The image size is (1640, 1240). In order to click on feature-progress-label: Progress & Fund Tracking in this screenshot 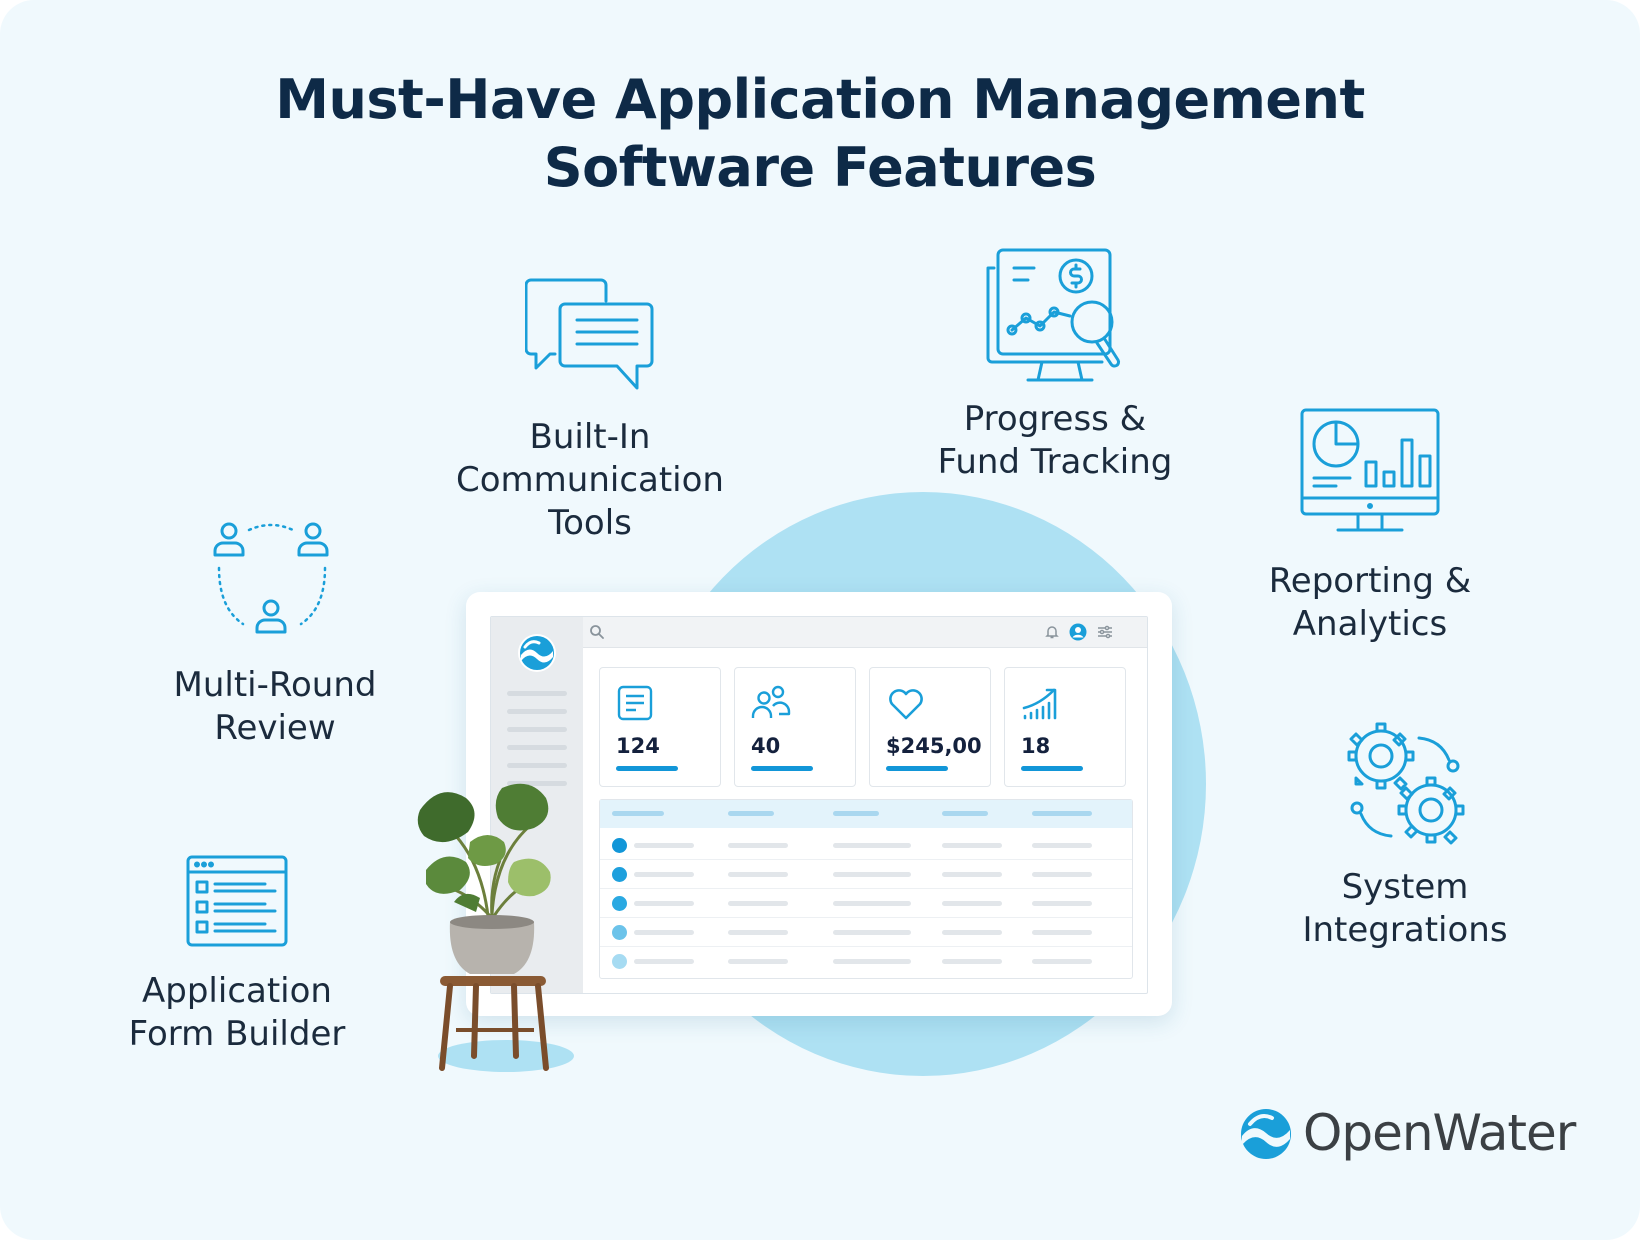, I will do `click(1055, 440)`.